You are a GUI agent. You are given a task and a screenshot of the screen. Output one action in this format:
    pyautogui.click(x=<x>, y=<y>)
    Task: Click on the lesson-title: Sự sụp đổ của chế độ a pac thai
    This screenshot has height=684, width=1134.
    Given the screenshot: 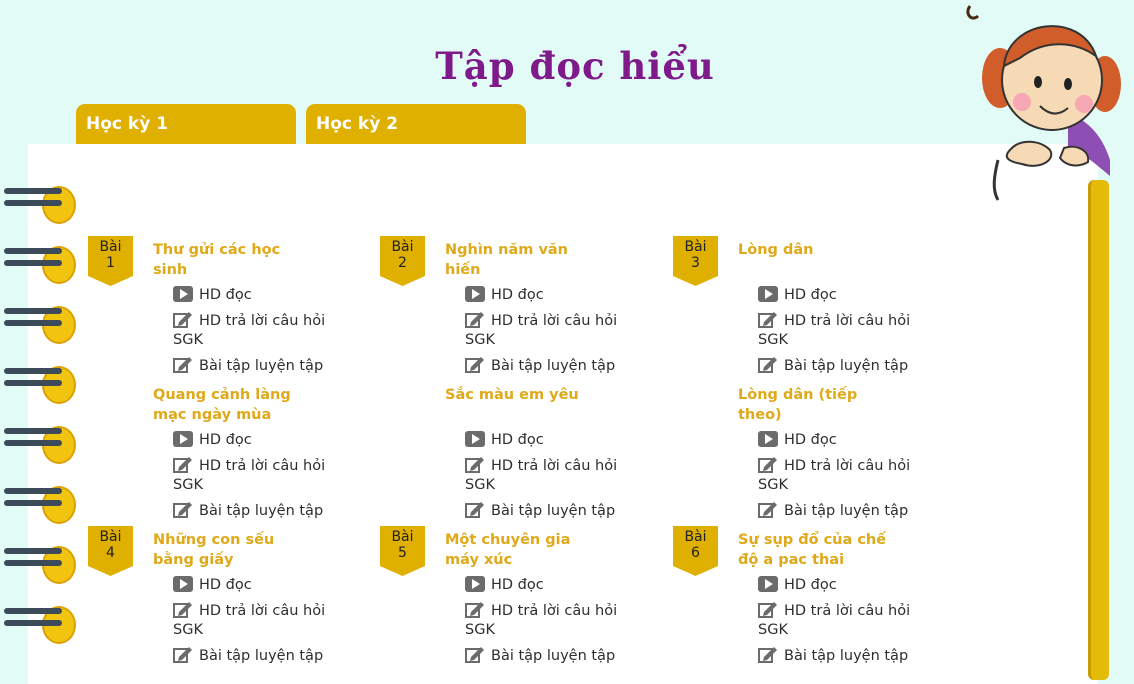 What is the action you would take?
    pyautogui.click(x=818, y=550)
    